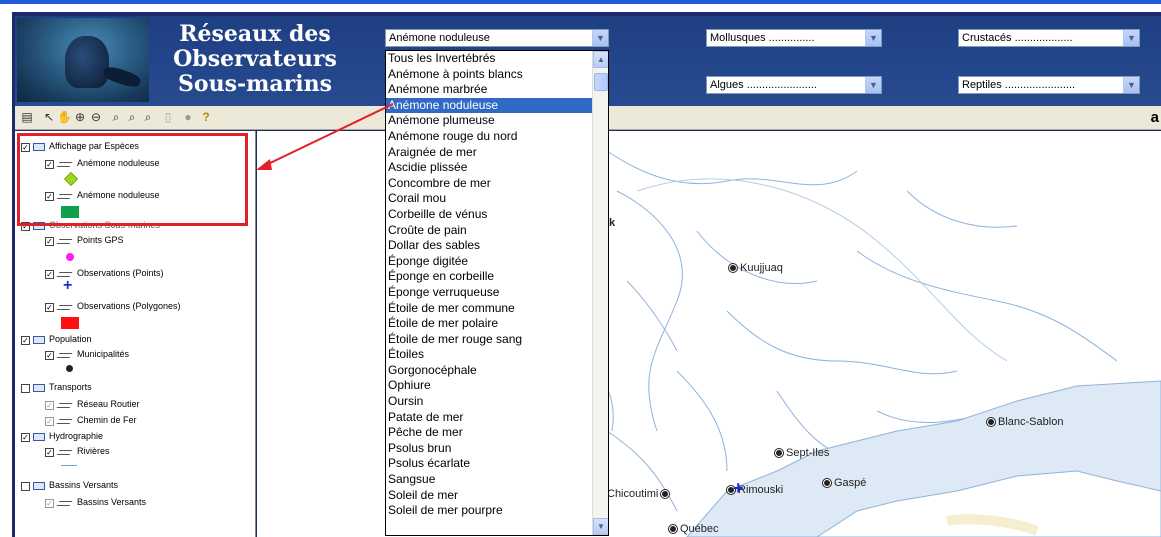 The image size is (1161, 537). Describe the element at coordinates (844, 483) in the screenshot. I see `city-gaspe: Gaspé` at that location.